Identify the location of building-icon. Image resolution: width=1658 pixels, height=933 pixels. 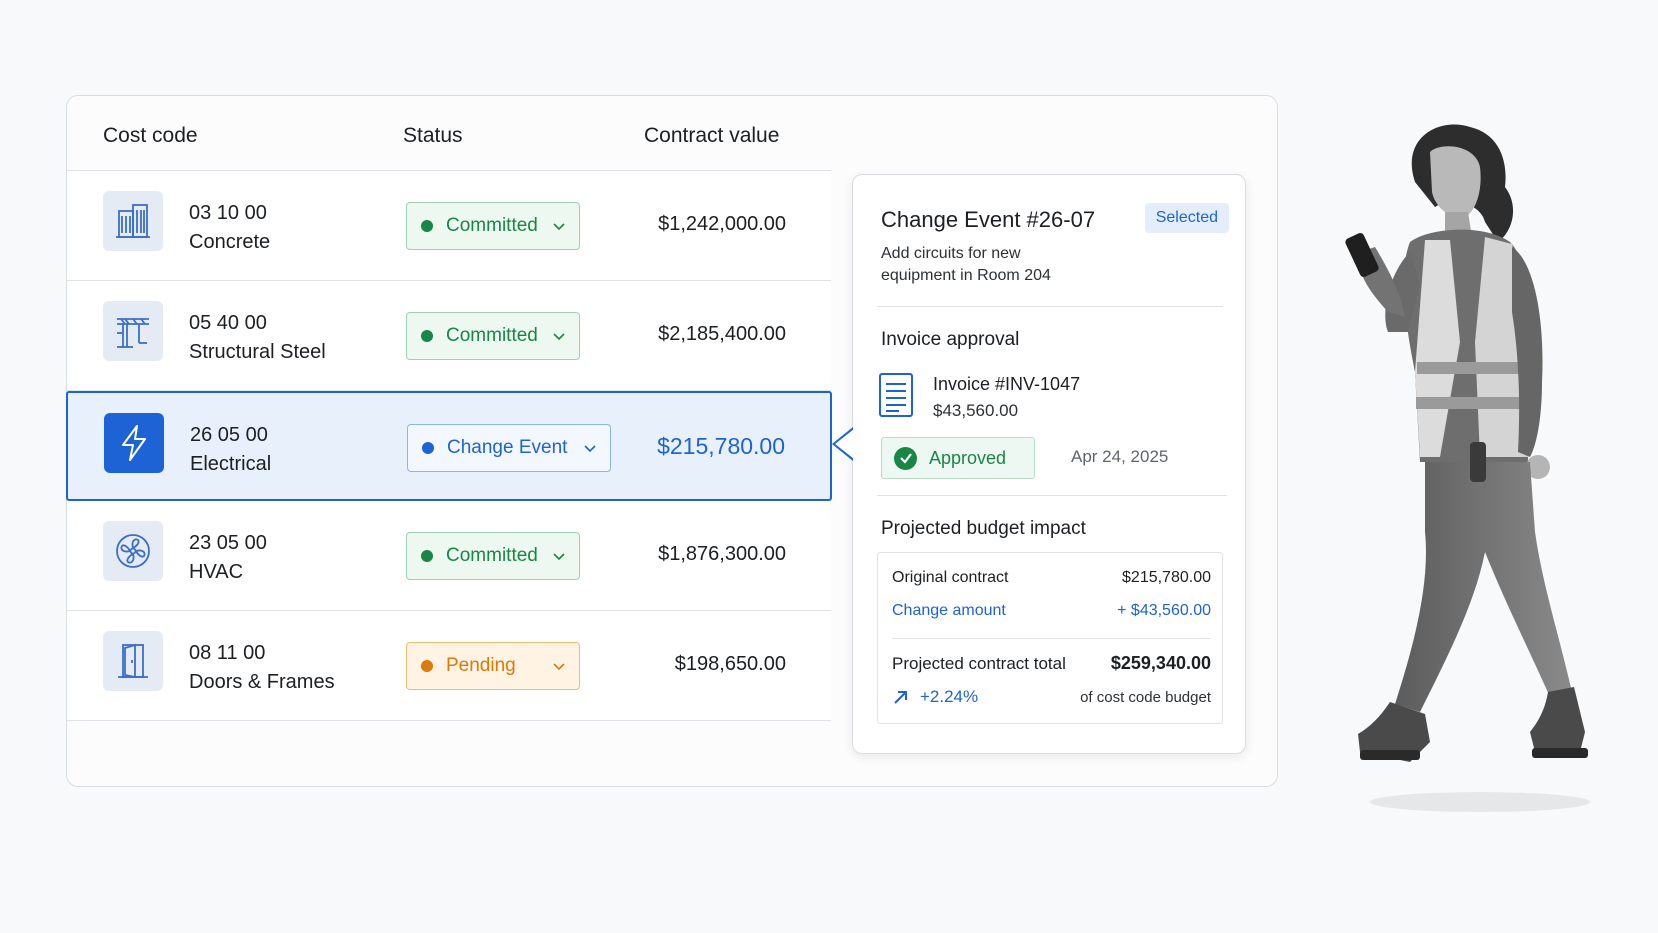
(133, 221).